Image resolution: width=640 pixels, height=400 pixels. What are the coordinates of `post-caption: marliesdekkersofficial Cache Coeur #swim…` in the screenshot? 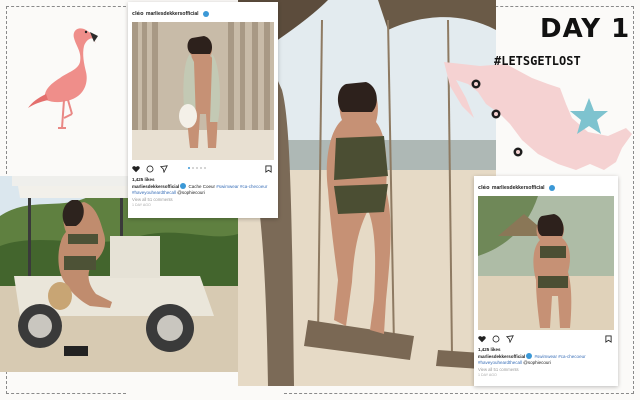 It's located at (203, 189).